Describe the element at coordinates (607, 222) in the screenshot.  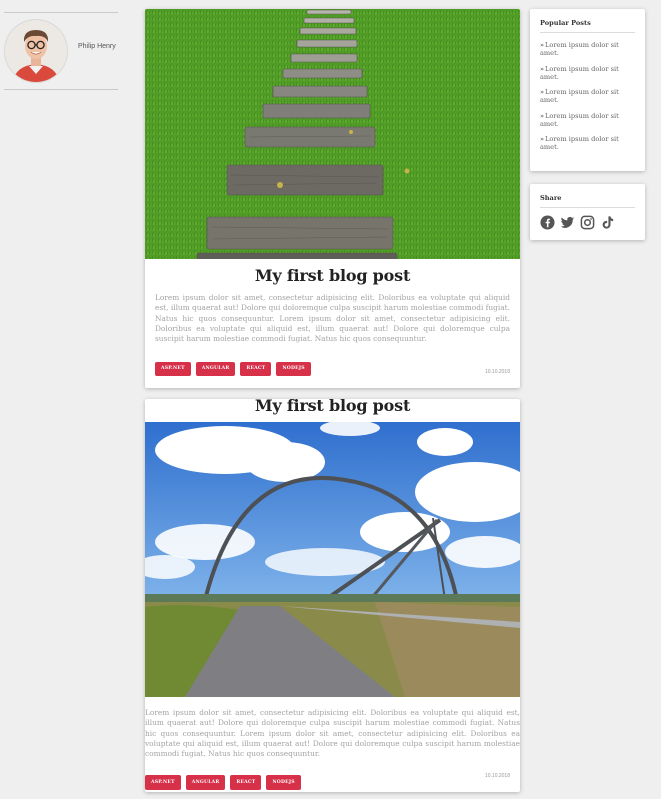
I see `tiktok-icon` at that location.